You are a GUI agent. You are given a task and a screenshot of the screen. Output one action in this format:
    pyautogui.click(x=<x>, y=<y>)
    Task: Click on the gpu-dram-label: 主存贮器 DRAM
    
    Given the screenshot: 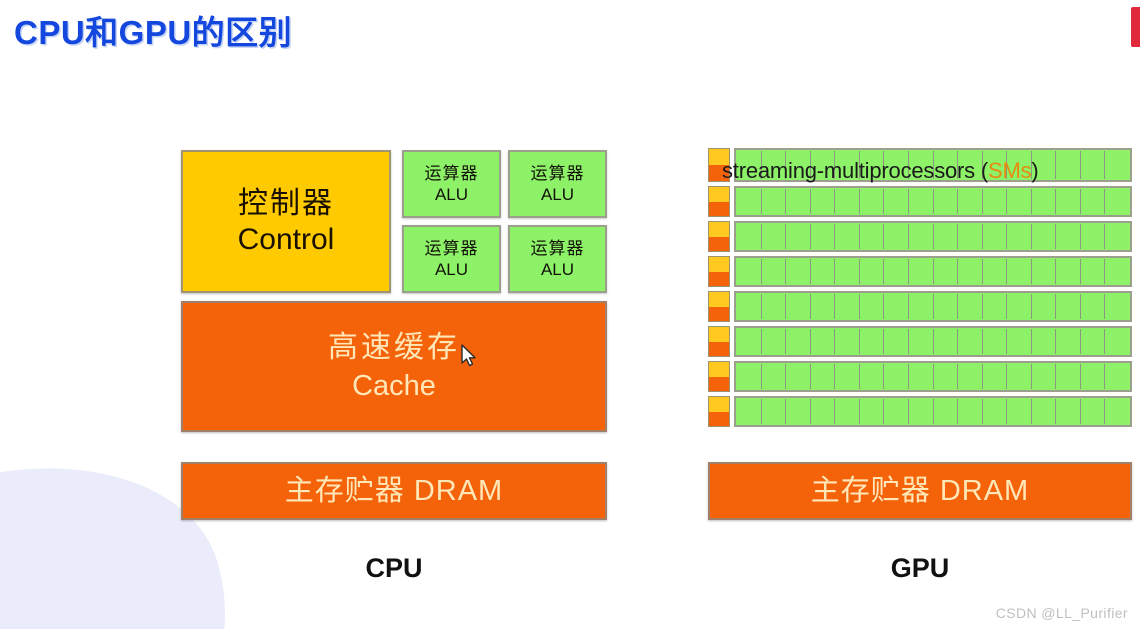 What is the action you would take?
    pyautogui.click(x=920, y=490)
    